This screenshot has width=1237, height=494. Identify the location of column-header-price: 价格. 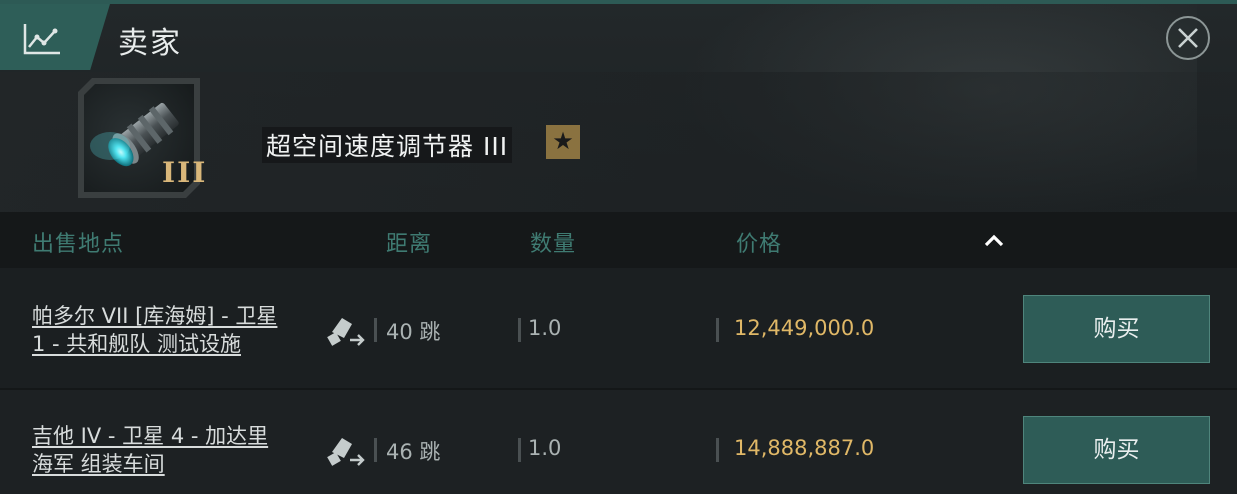
(759, 242).